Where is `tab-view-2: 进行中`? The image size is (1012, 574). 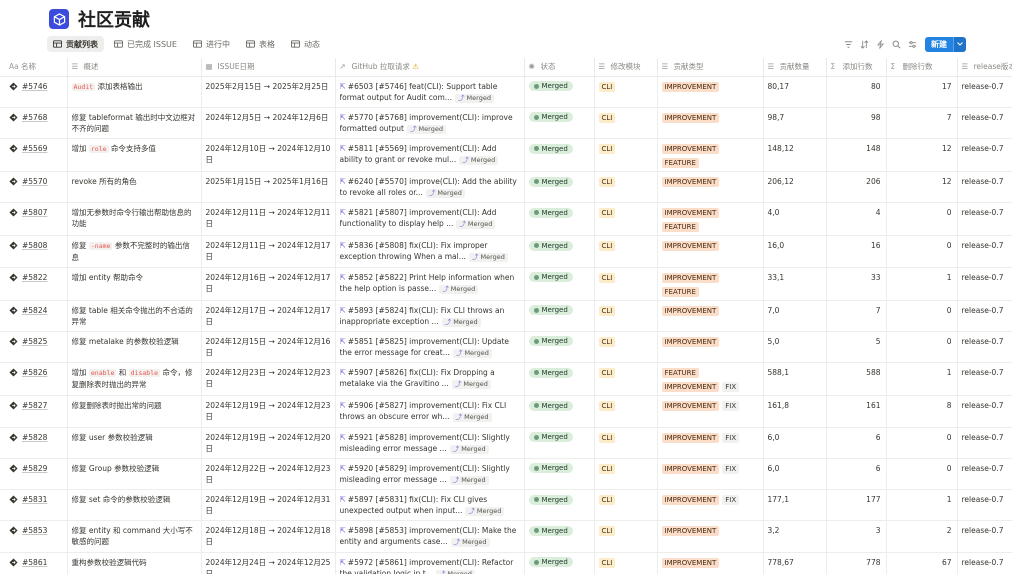
tab-view-2: 进行中 is located at coordinates (211, 44).